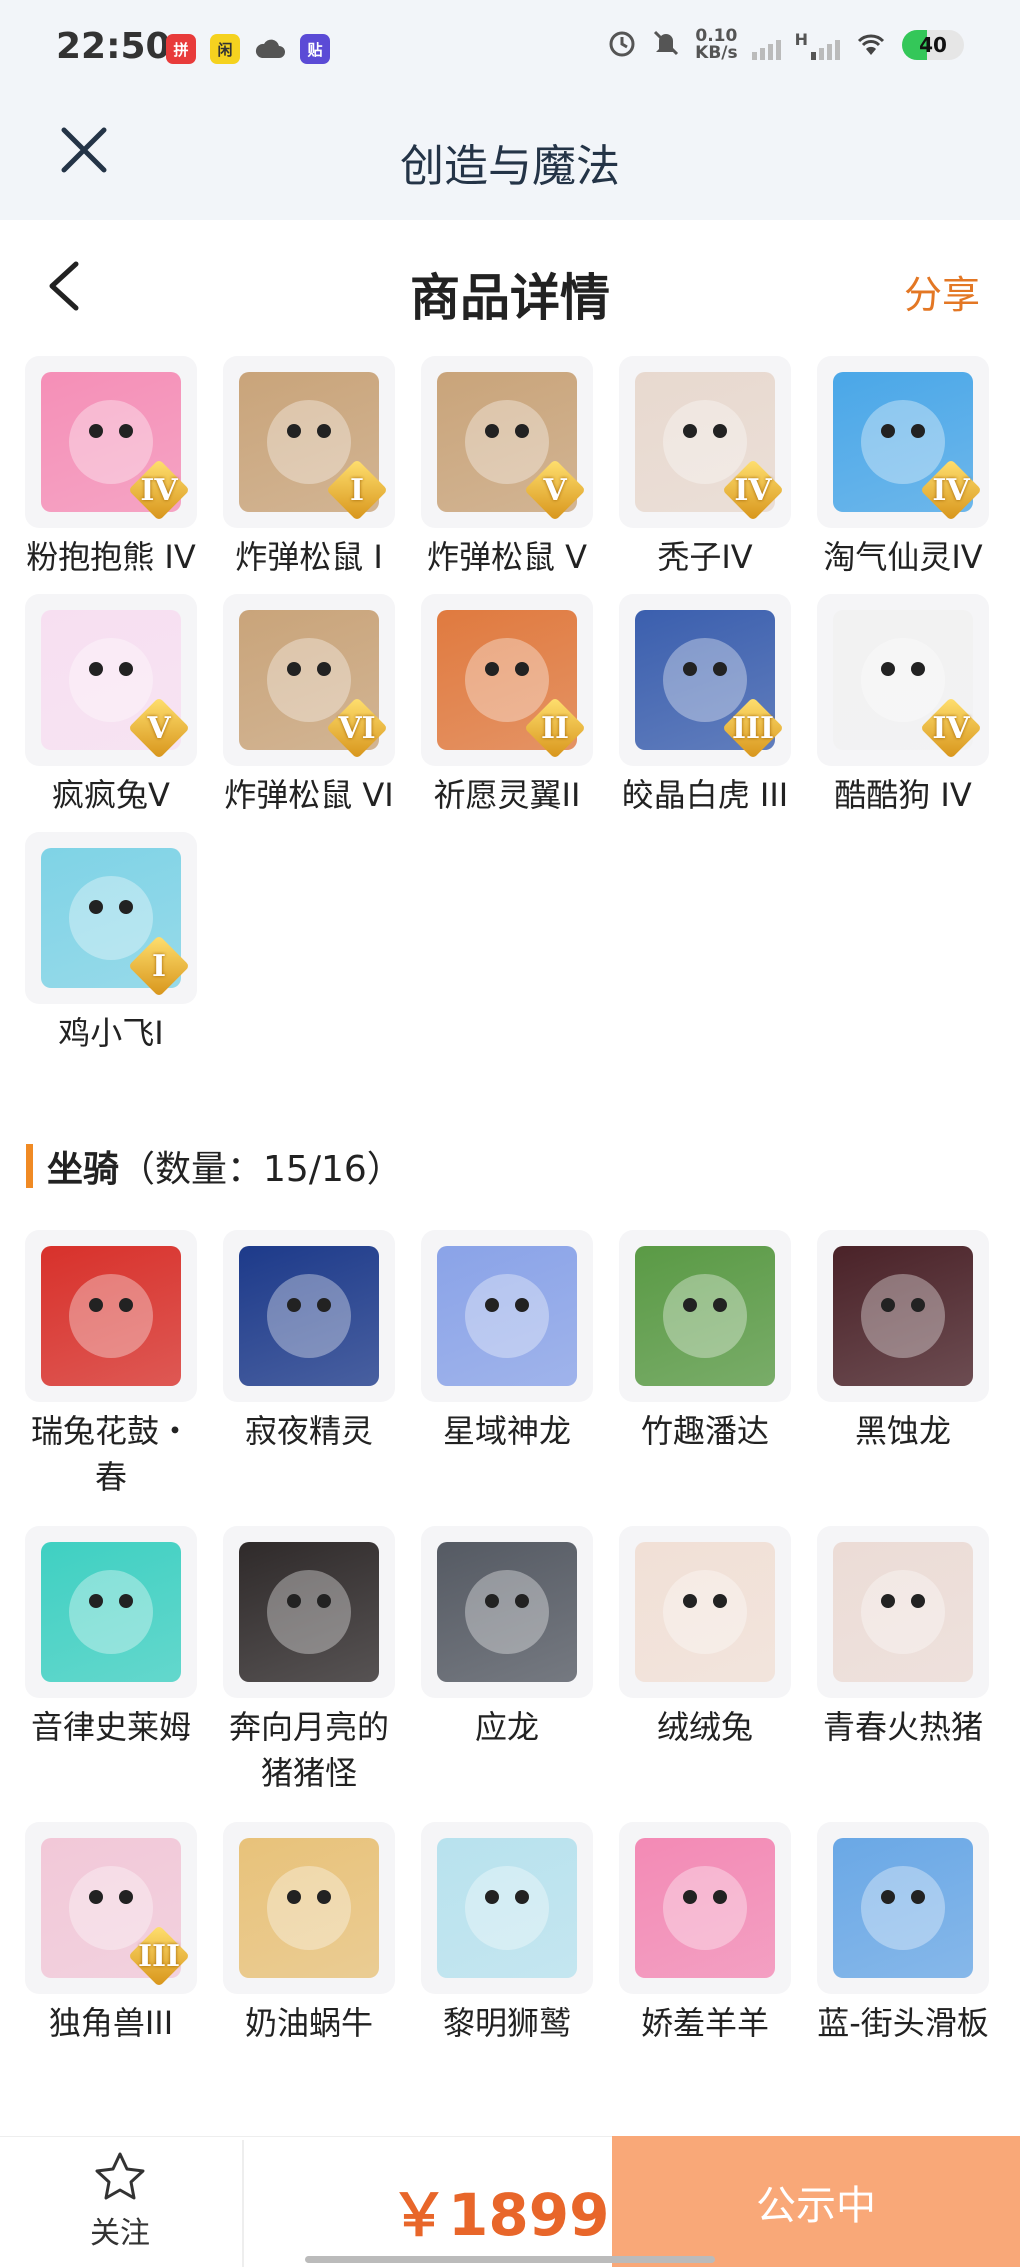 Image resolution: width=1020 pixels, height=2268 pixels. I want to click on item-card: II 祈愿灵翼II, so click(507, 706).